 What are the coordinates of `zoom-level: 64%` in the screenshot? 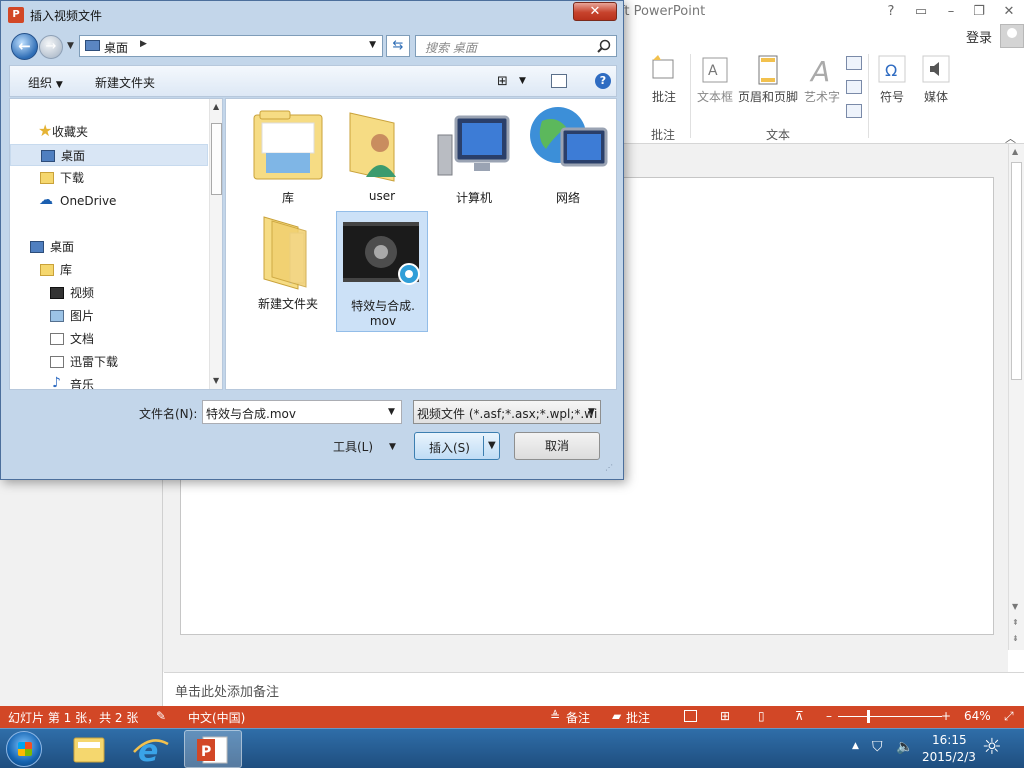 It's located at (977, 716).